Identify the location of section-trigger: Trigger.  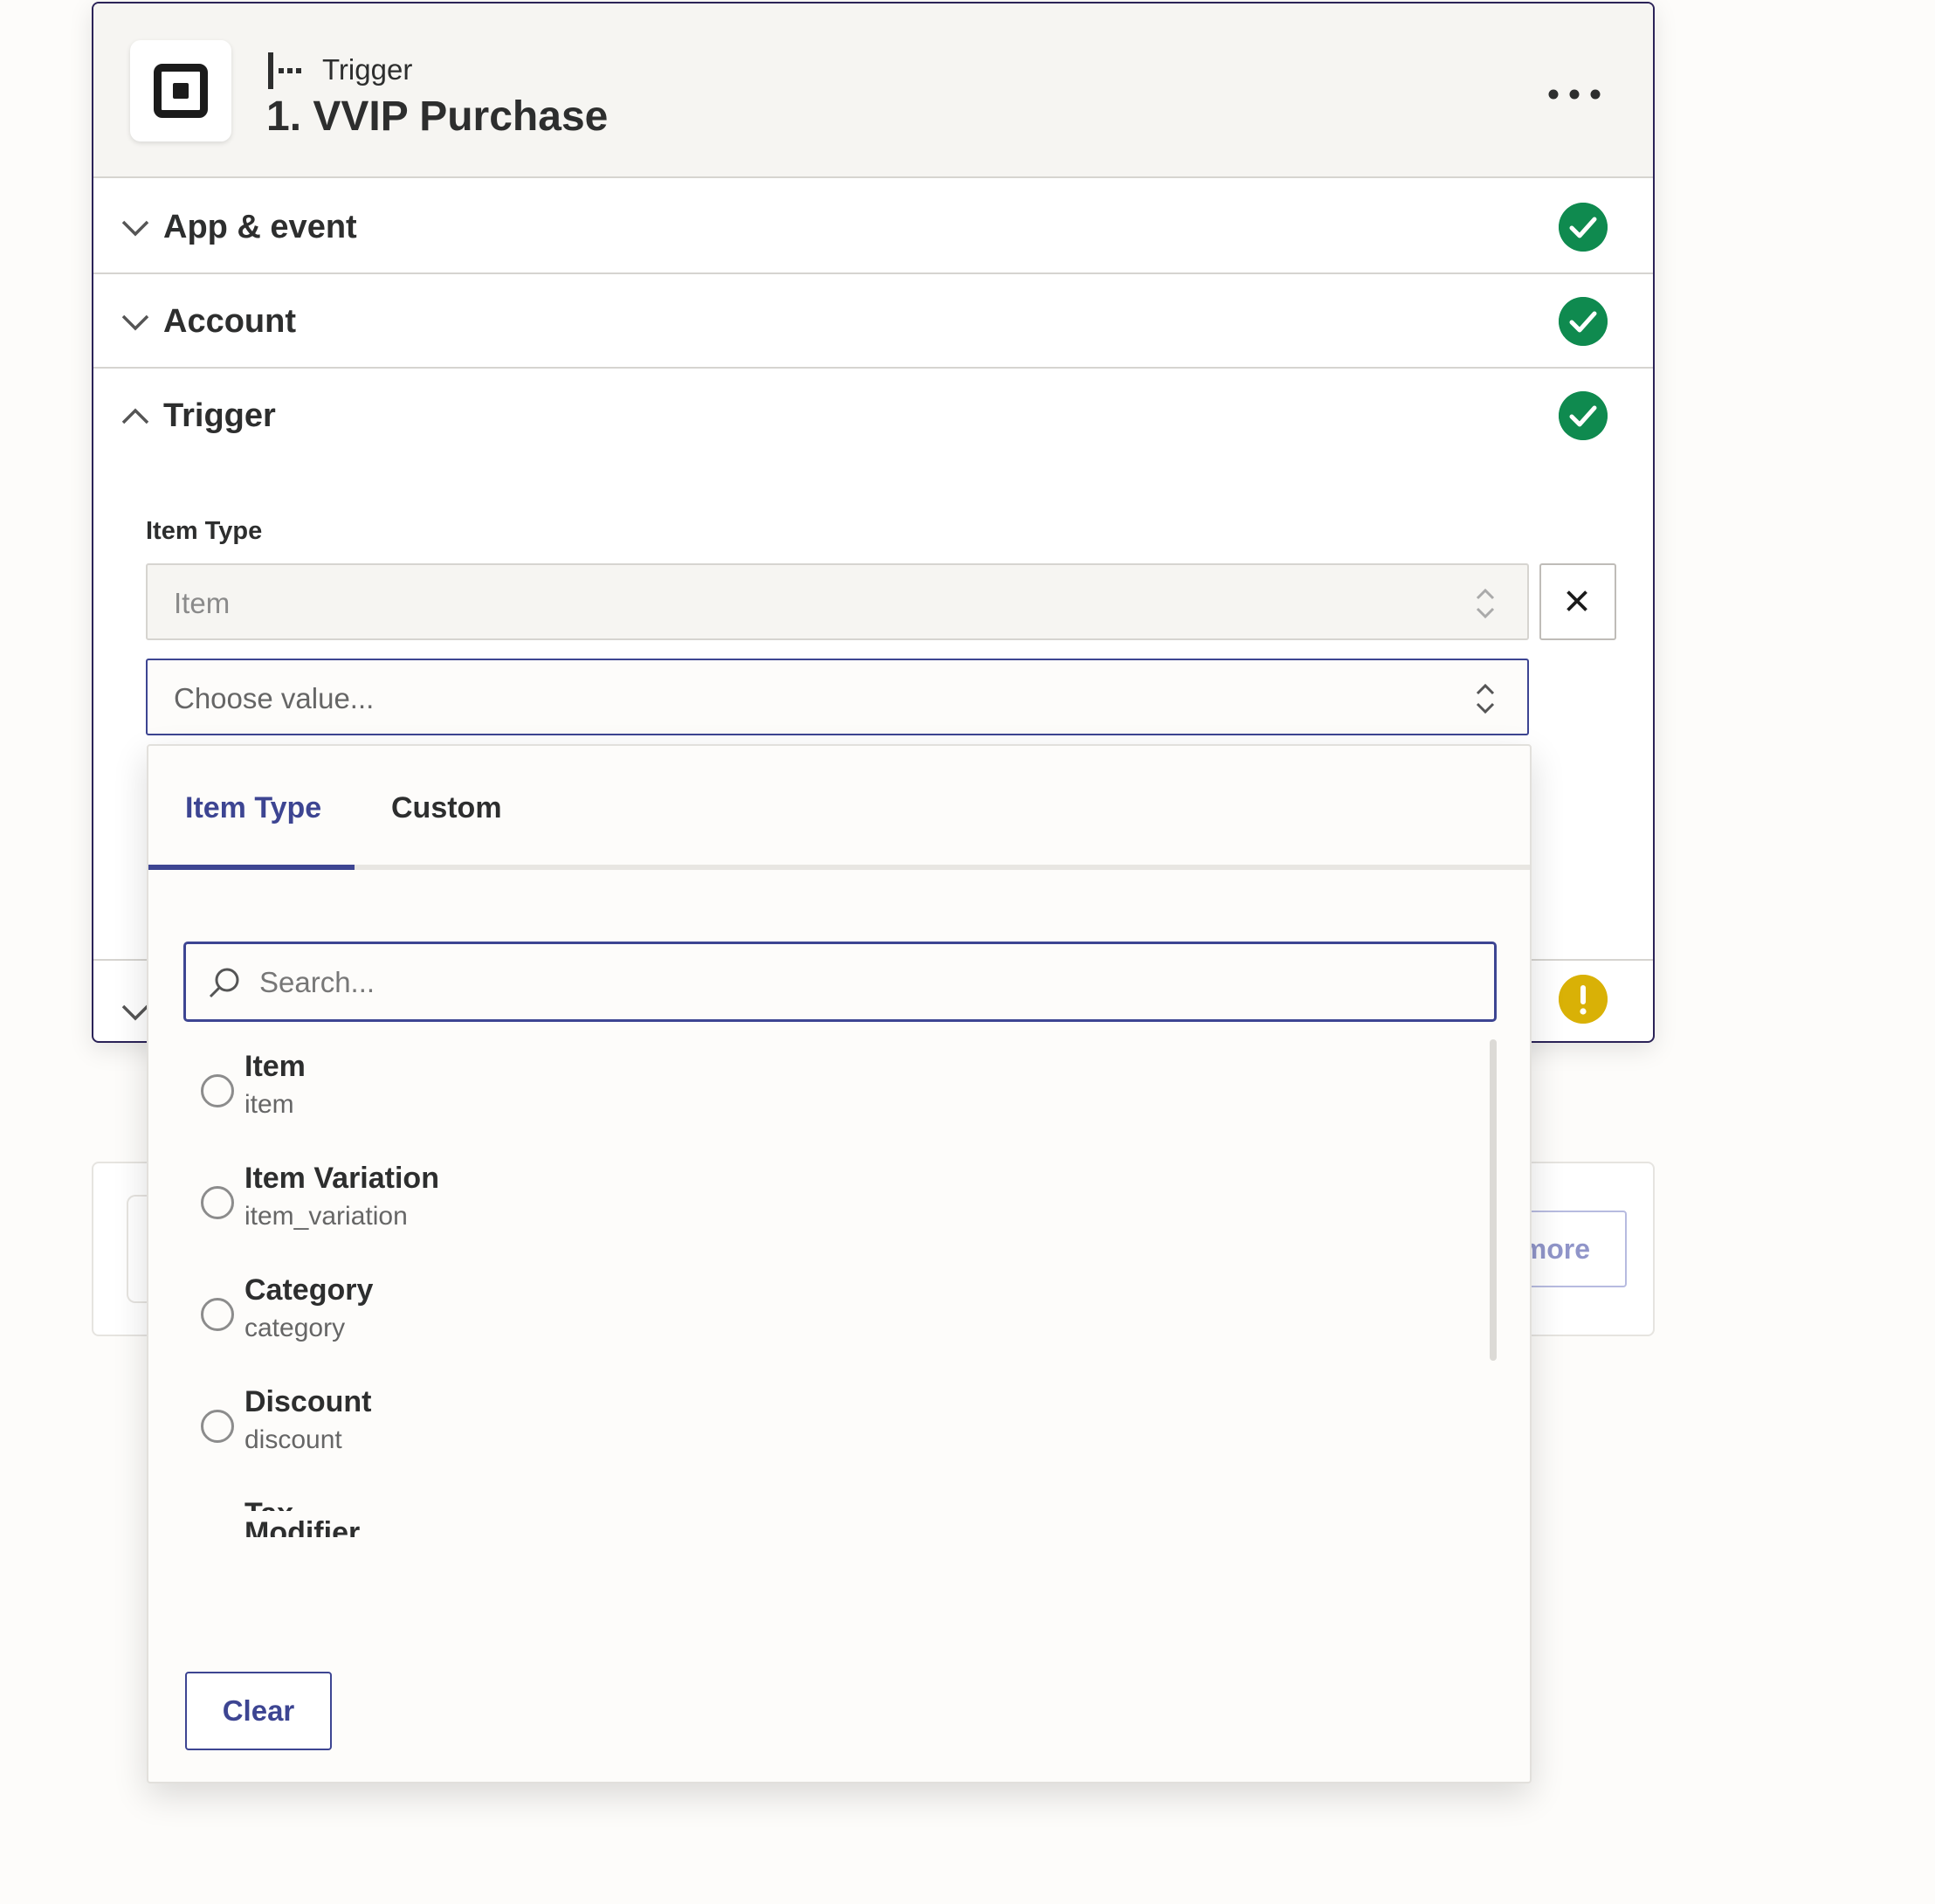
(873, 416).